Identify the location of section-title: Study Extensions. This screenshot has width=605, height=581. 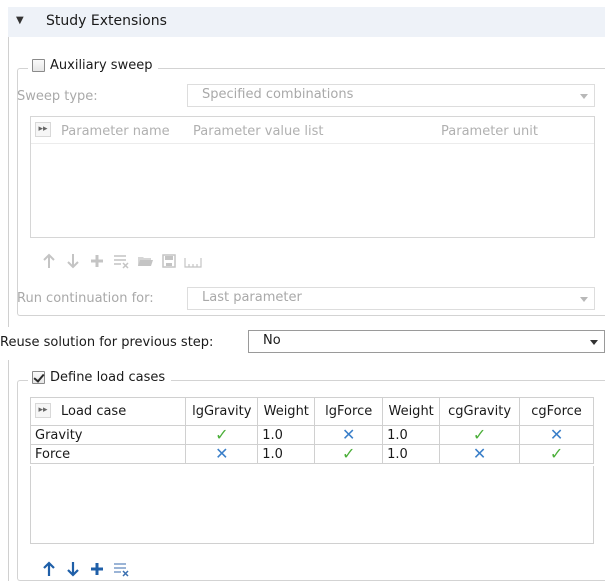
(106, 21).